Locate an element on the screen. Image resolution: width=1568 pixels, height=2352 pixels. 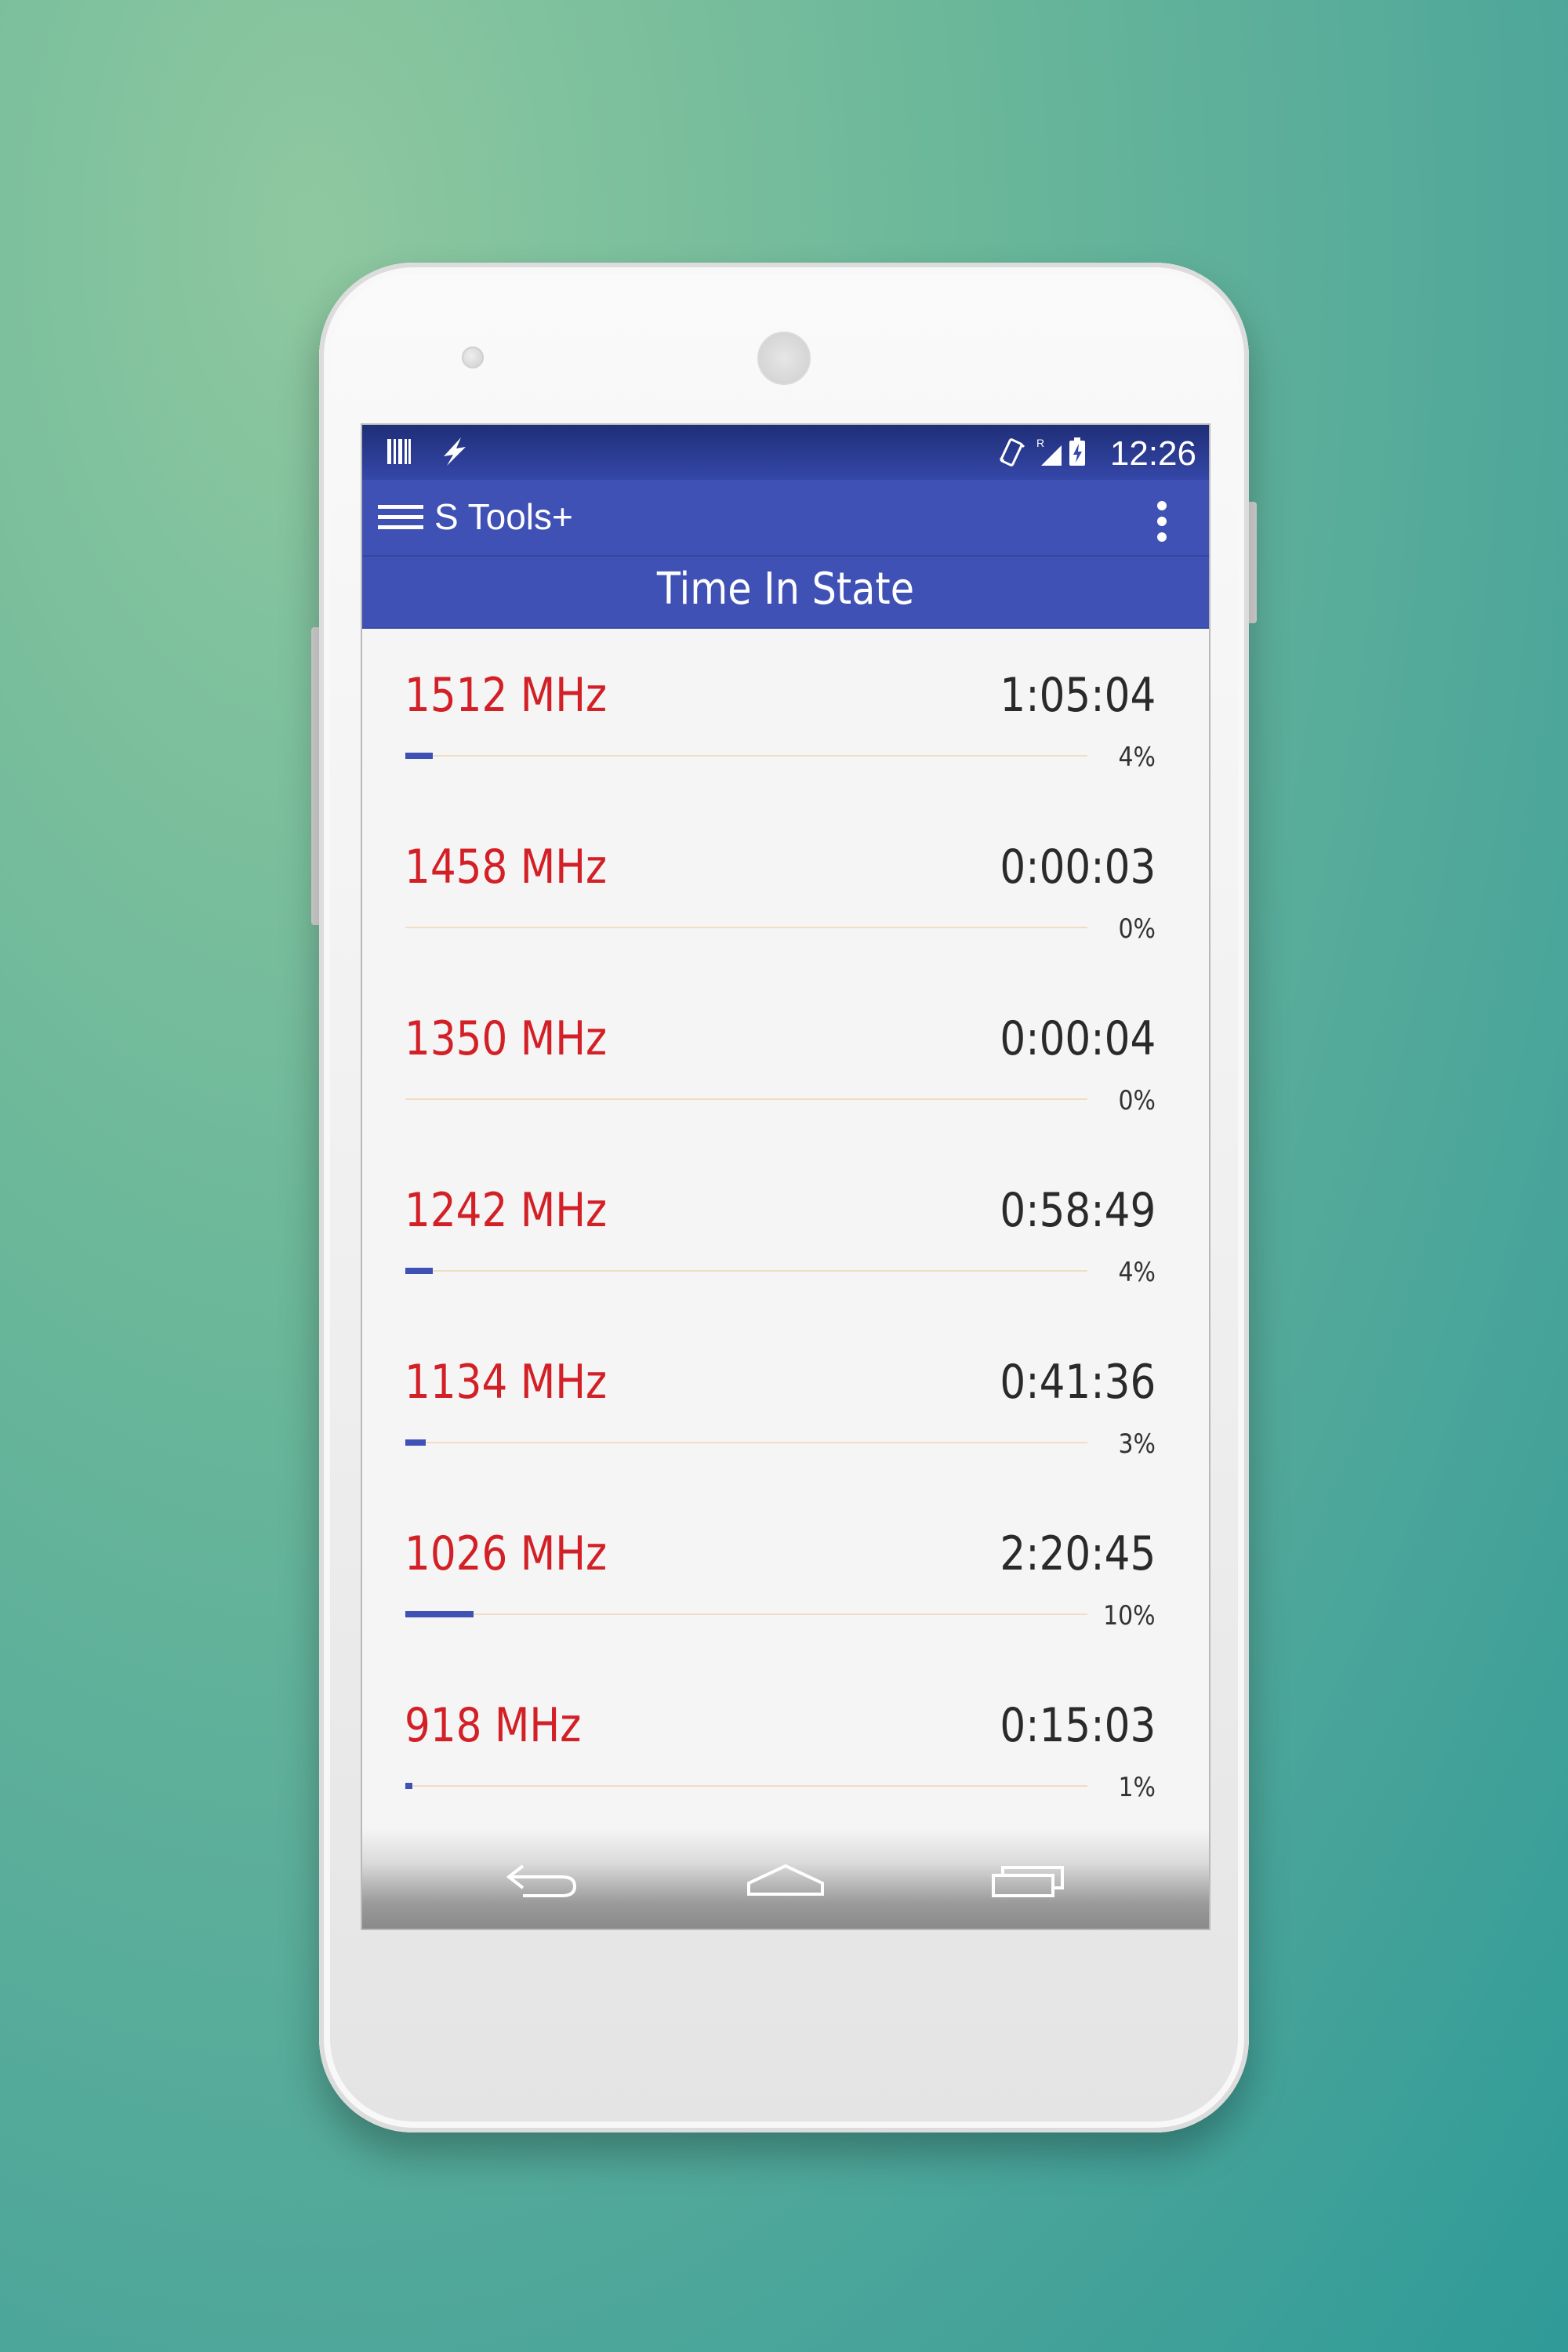
battery-charging-icon is located at coordinates (1077, 451).